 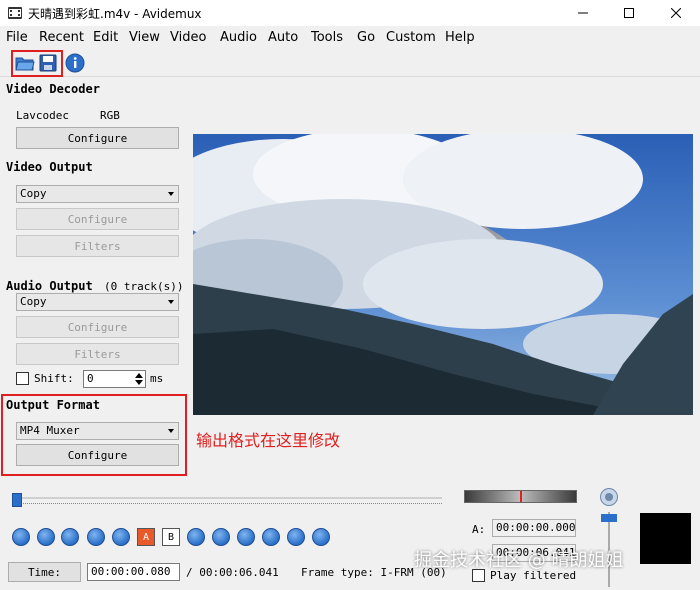 I want to click on video-output-configure-button: Configure, so click(x=97, y=219).